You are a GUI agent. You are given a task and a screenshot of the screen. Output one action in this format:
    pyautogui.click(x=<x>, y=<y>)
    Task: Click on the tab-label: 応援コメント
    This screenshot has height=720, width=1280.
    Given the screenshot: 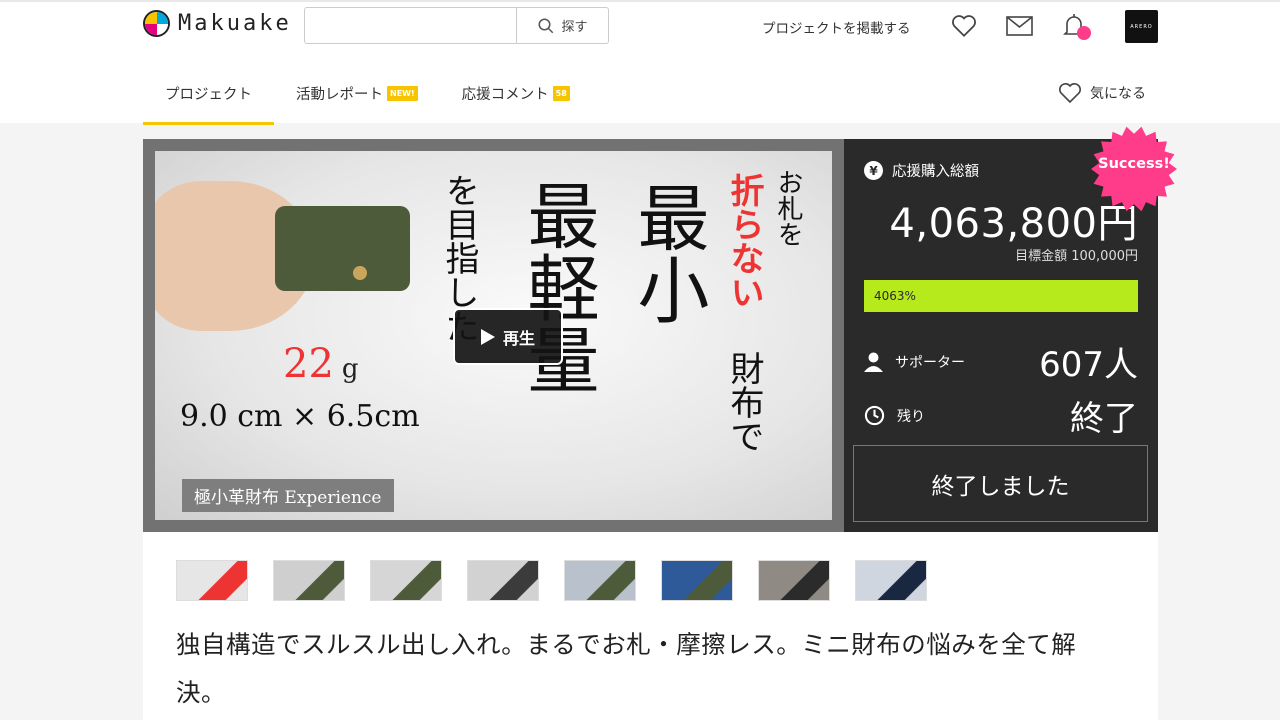 What is the action you would take?
    pyautogui.click(x=505, y=95)
    